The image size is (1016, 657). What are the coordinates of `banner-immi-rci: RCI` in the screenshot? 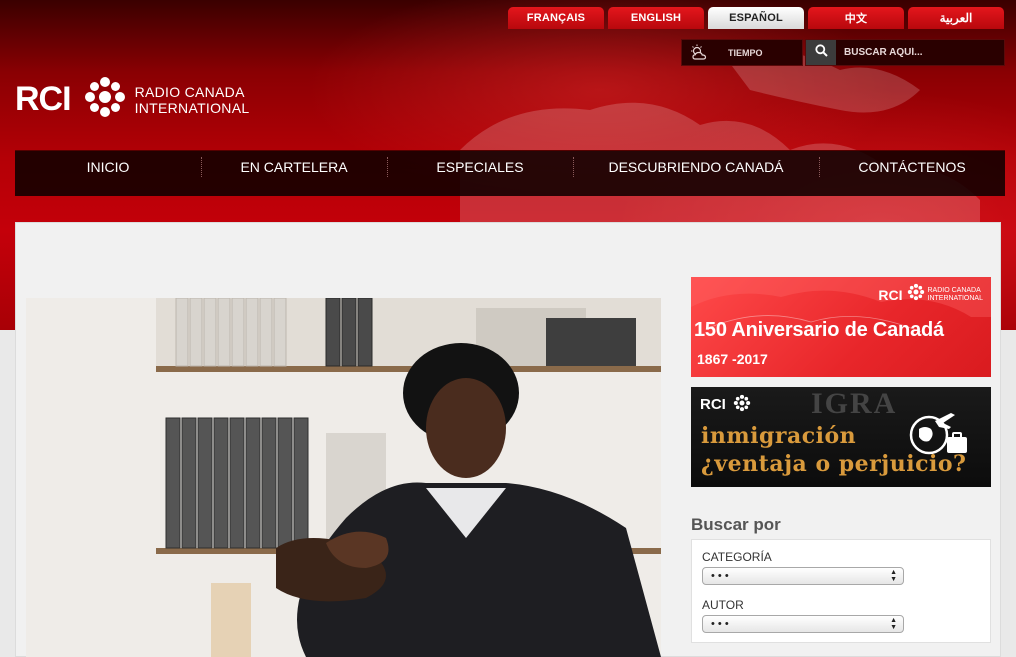 It's located at (713, 404).